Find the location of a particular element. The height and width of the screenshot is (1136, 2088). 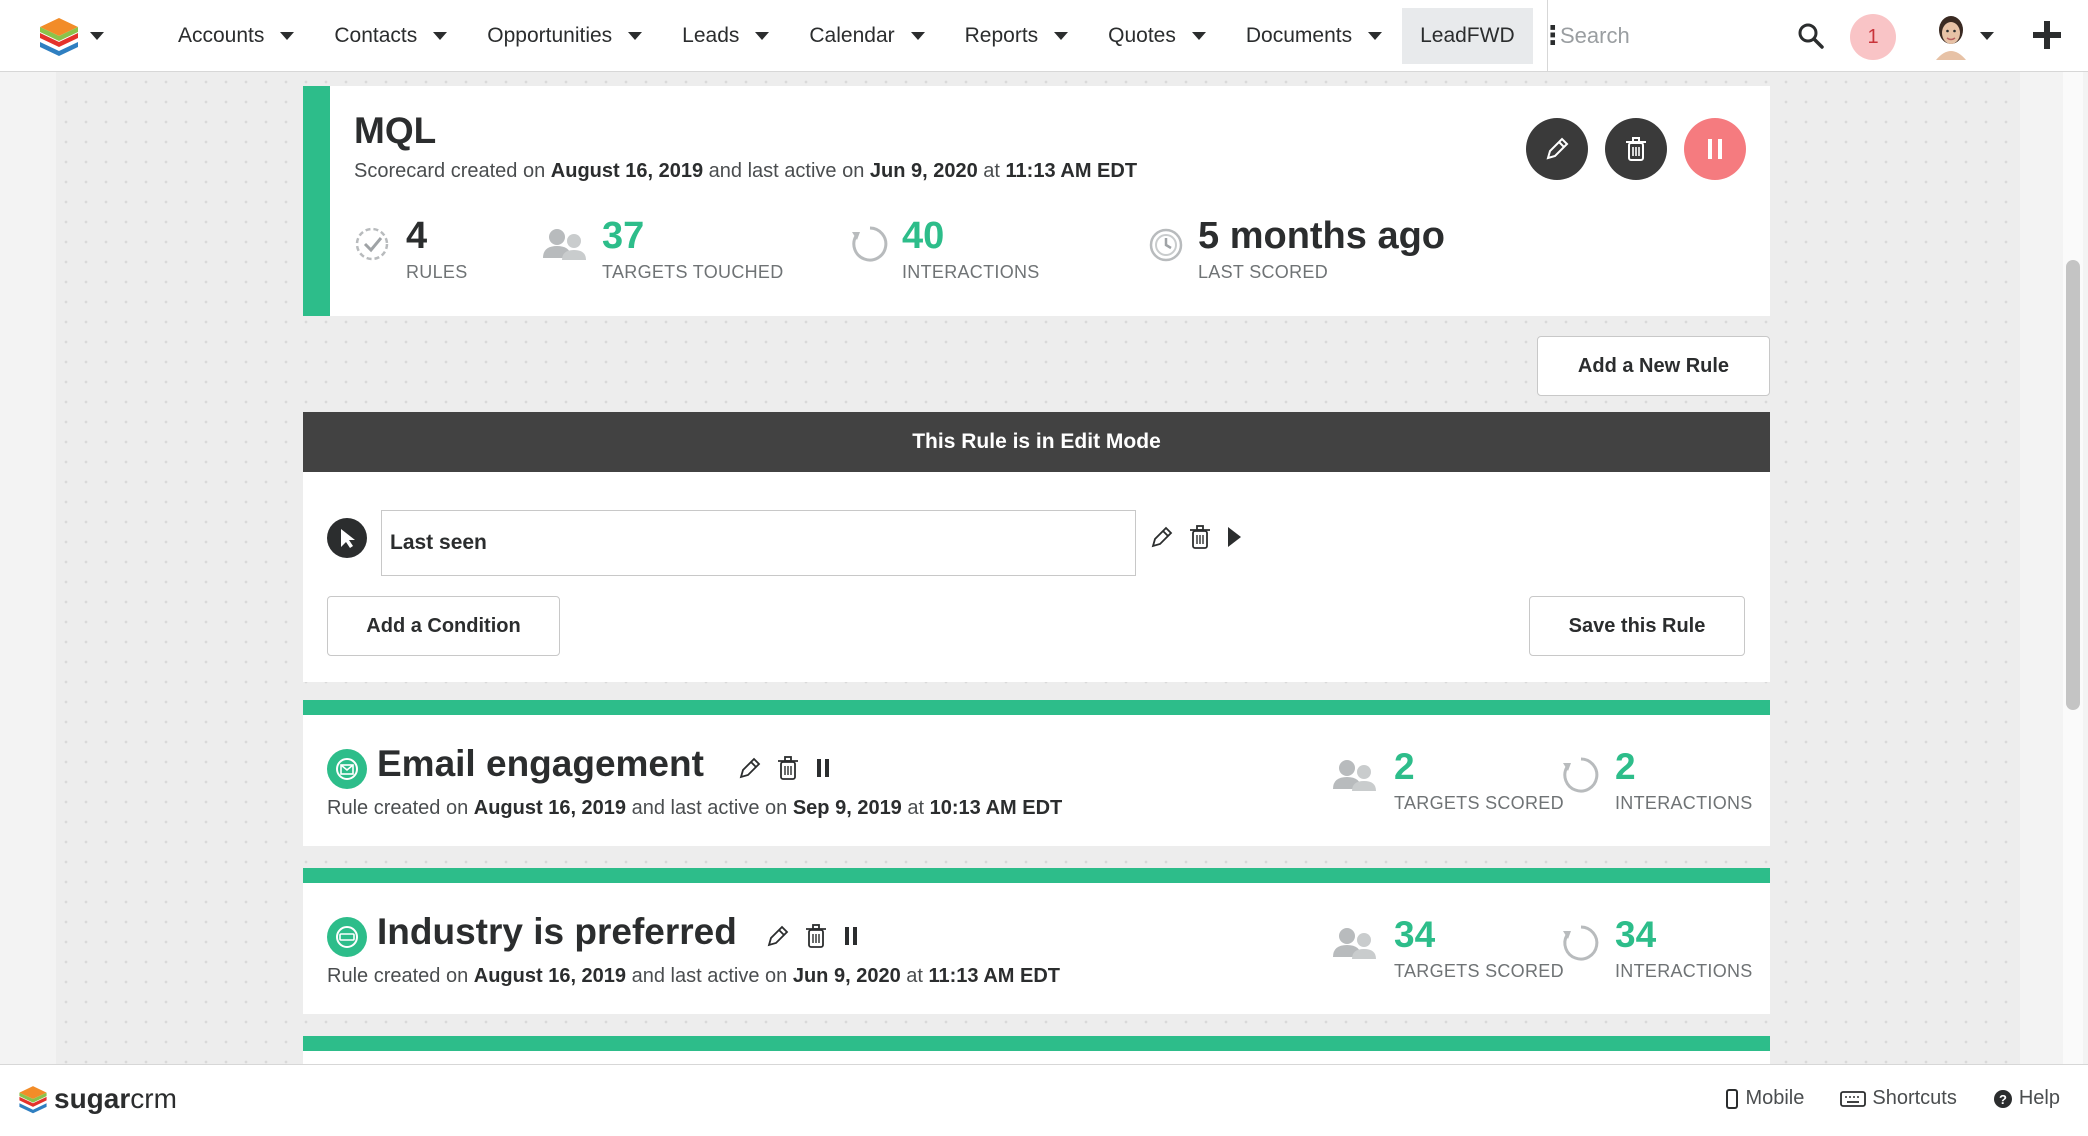

tab-label: Contacts is located at coordinates (376, 35).